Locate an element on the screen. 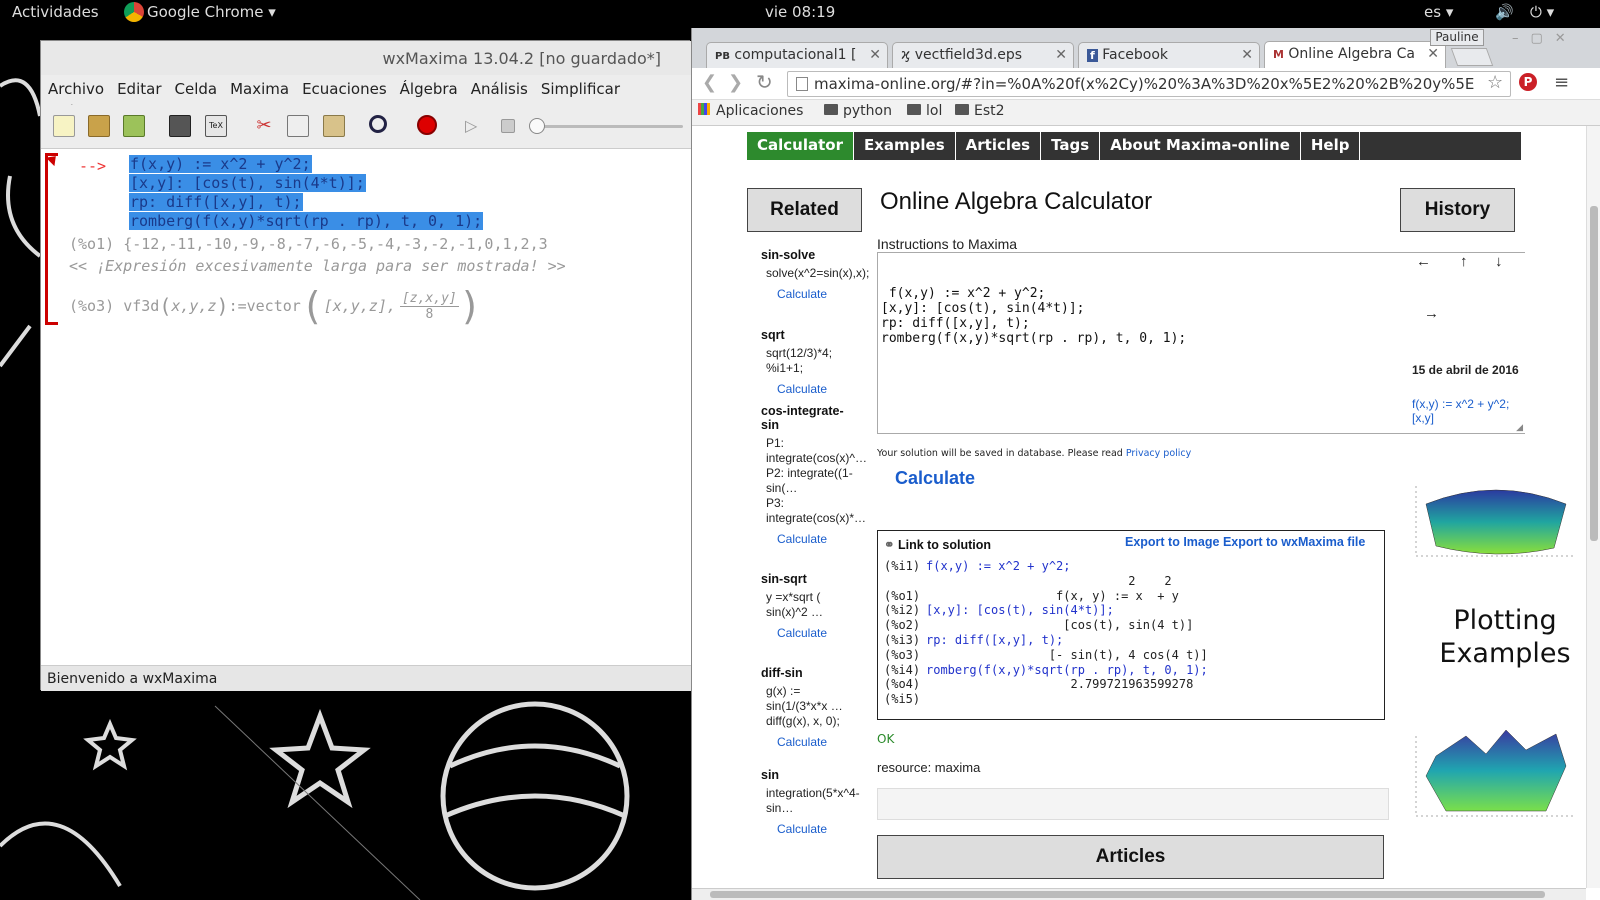 Image resolution: width=1600 pixels, height=900 pixels. horizontal-scrollbar-thumb is located at coordinates (1127, 894).